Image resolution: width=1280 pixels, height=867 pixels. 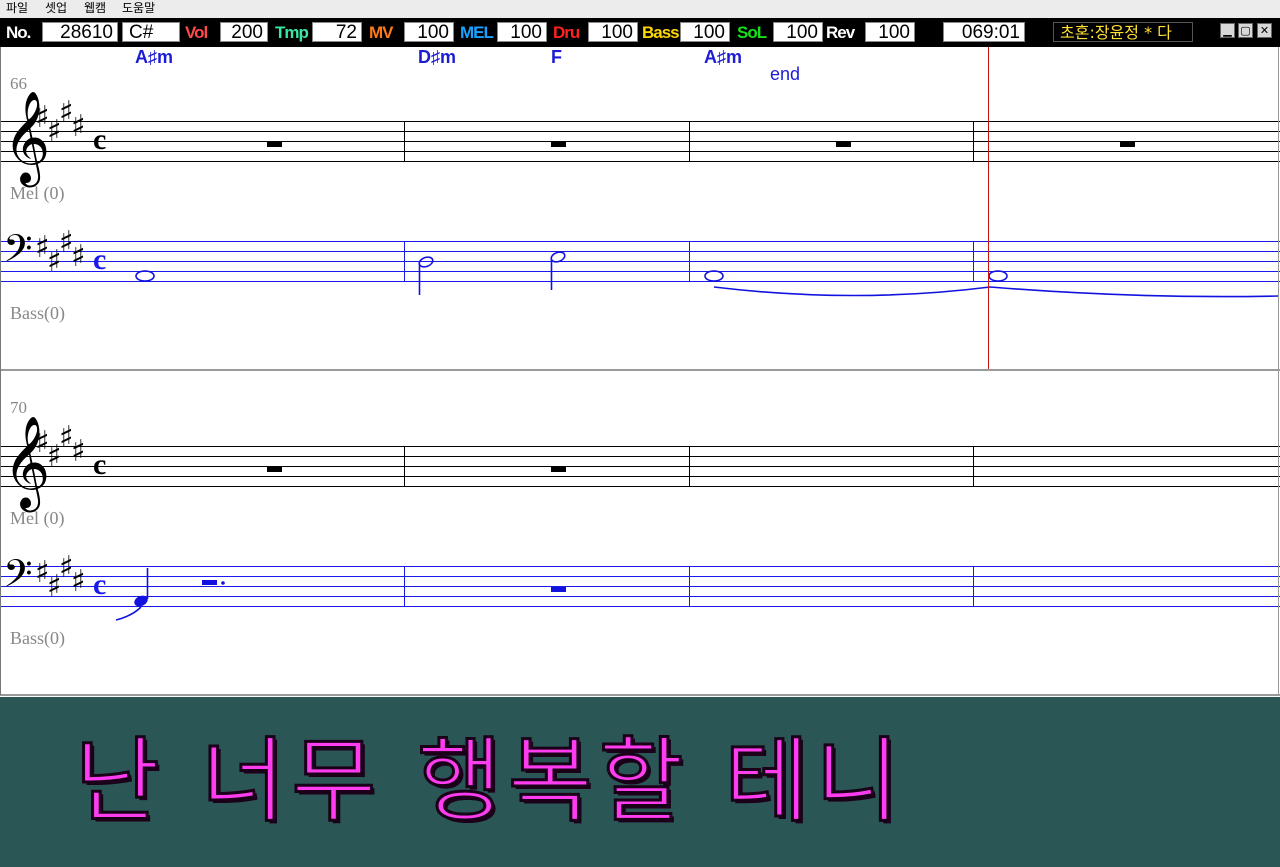 What do you see at coordinates (337, 32) in the screenshot?
I see `tempo-field: 72` at bounding box center [337, 32].